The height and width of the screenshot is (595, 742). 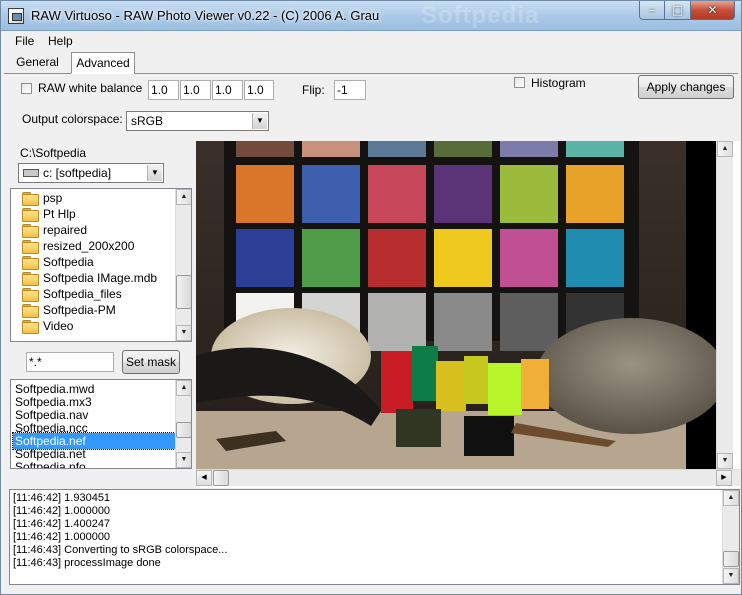 I want to click on flip-label: Flip:, so click(x=313, y=90).